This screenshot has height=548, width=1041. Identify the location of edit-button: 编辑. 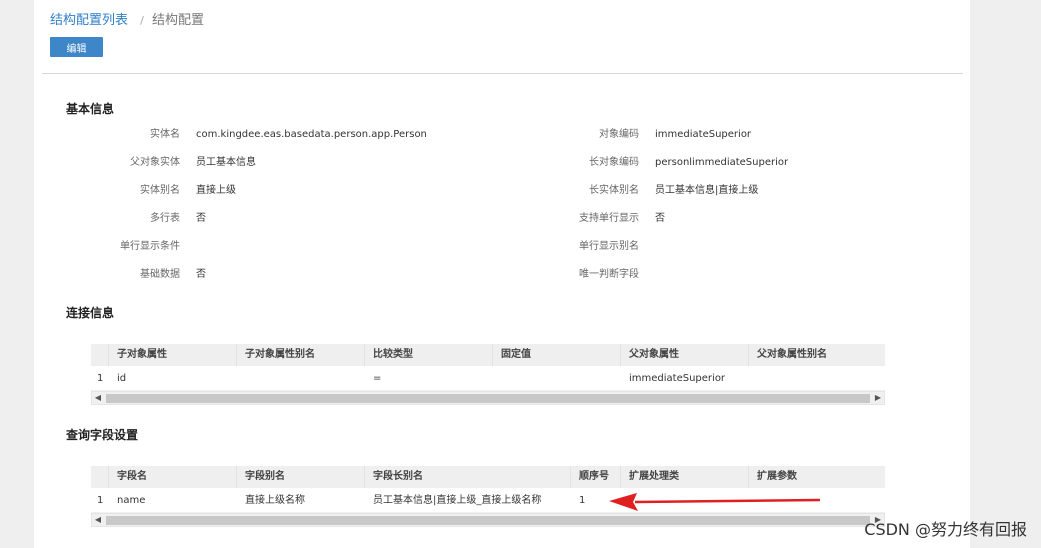
(76, 47).